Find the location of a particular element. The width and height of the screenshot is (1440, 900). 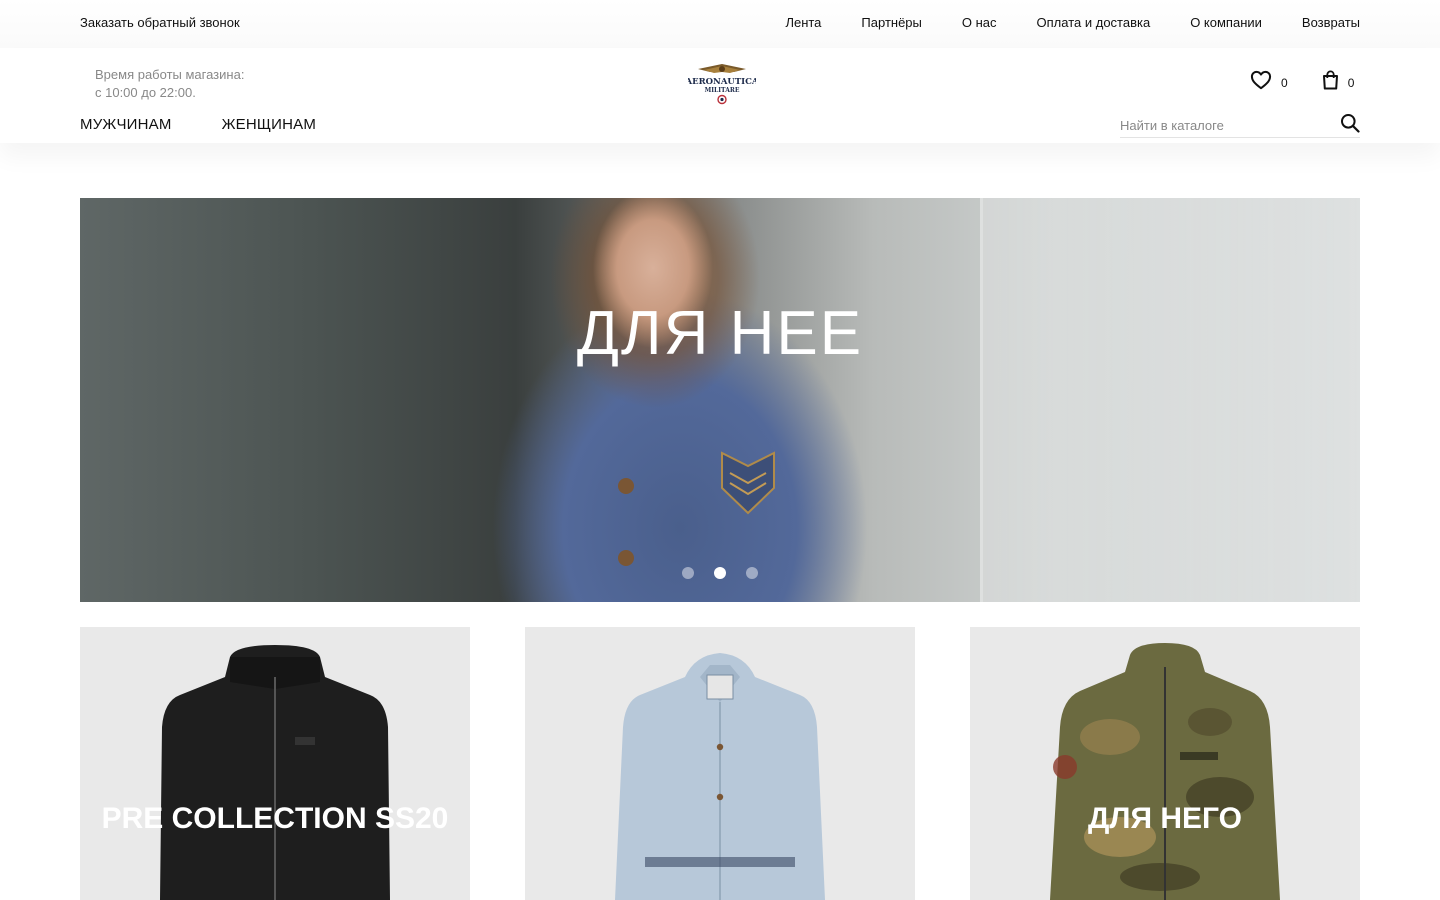

store-hours: Время работы магазина: с 10:00 до 22:00. is located at coordinates (169, 84).